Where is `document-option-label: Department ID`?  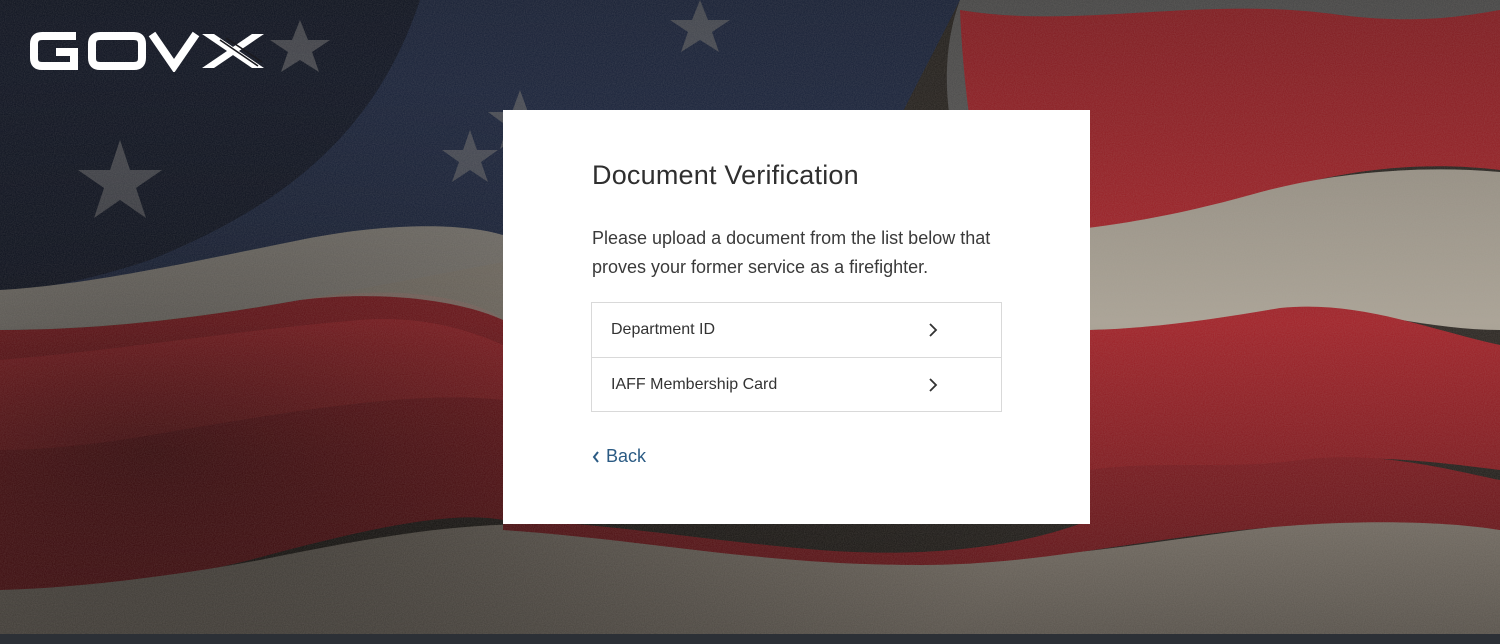 document-option-label: Department ID is located at coordinates (663, 329).